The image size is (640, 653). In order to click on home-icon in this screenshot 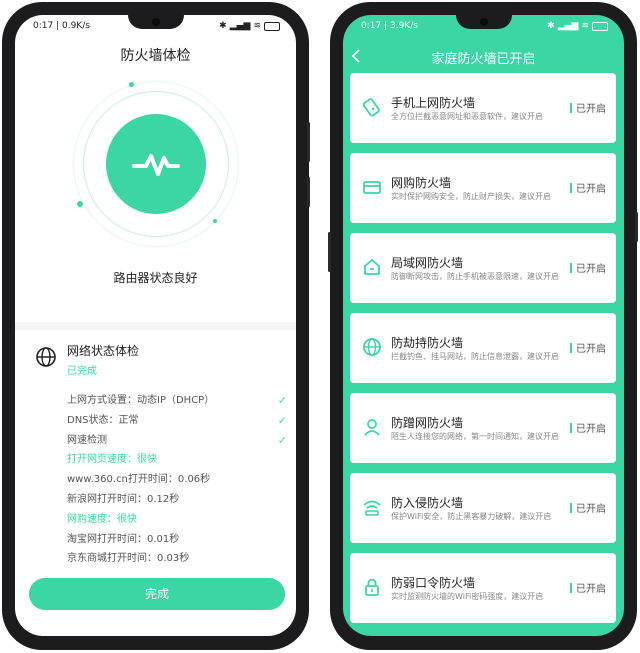, I will do `click(372, 267)`.